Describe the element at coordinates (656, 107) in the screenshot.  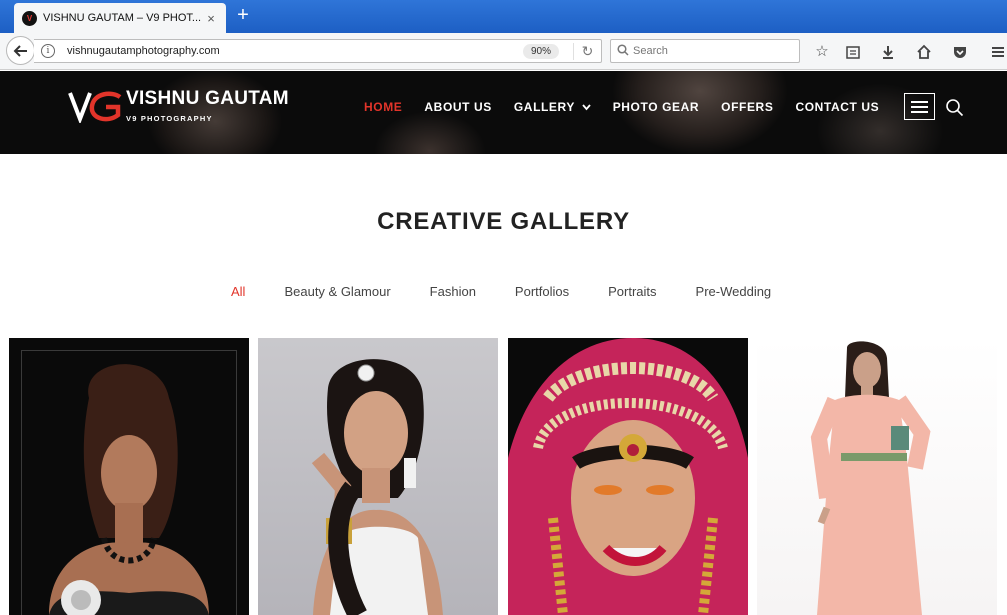
I see `menu-item-photo-gear: PHOTO GEAR` at that location.